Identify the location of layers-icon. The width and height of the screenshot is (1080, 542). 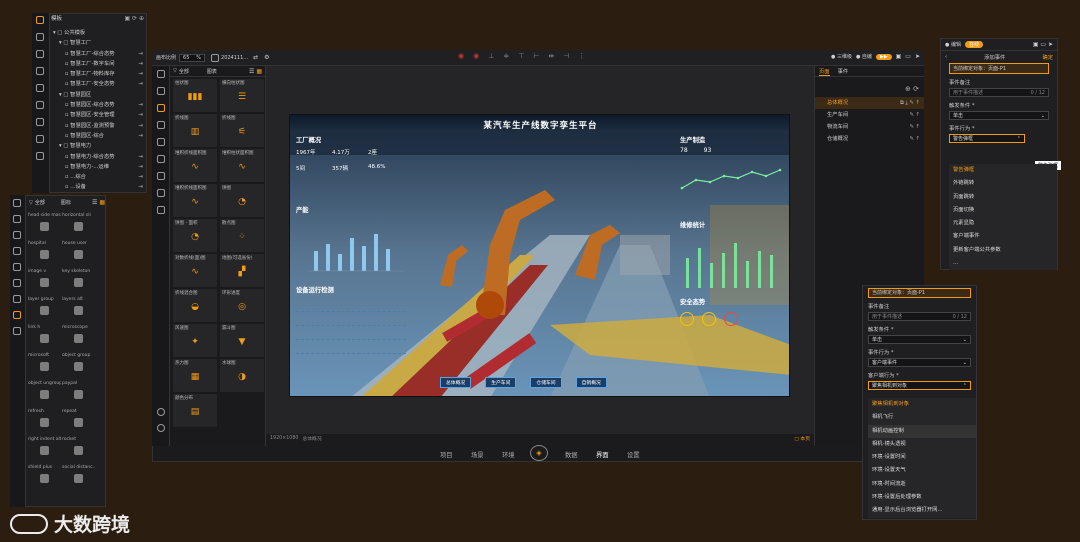
(161, 91).